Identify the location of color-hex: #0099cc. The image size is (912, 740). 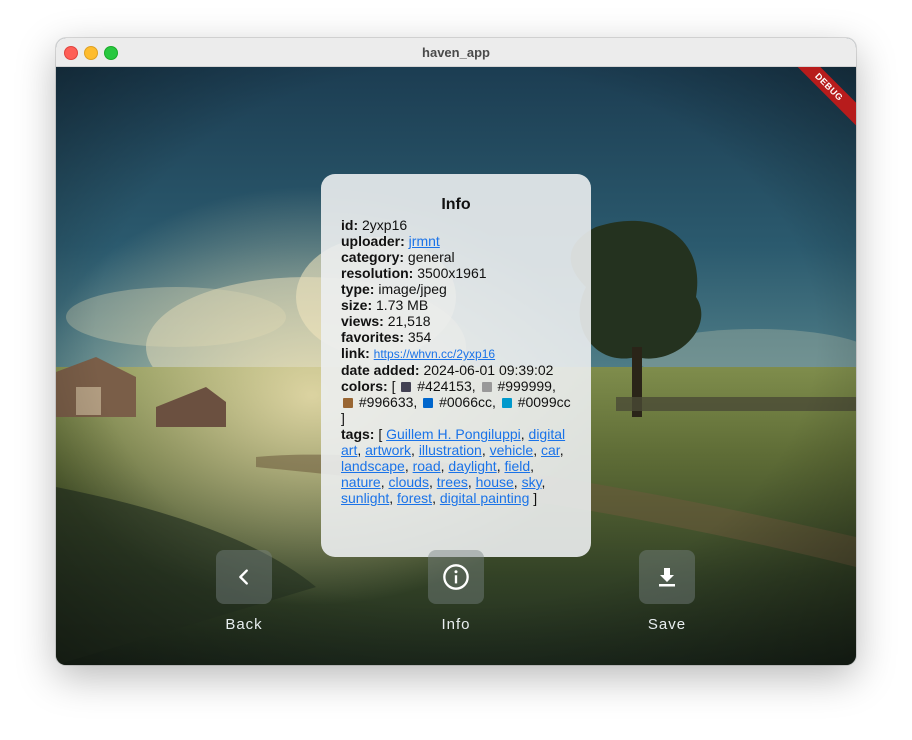
(544, 402).